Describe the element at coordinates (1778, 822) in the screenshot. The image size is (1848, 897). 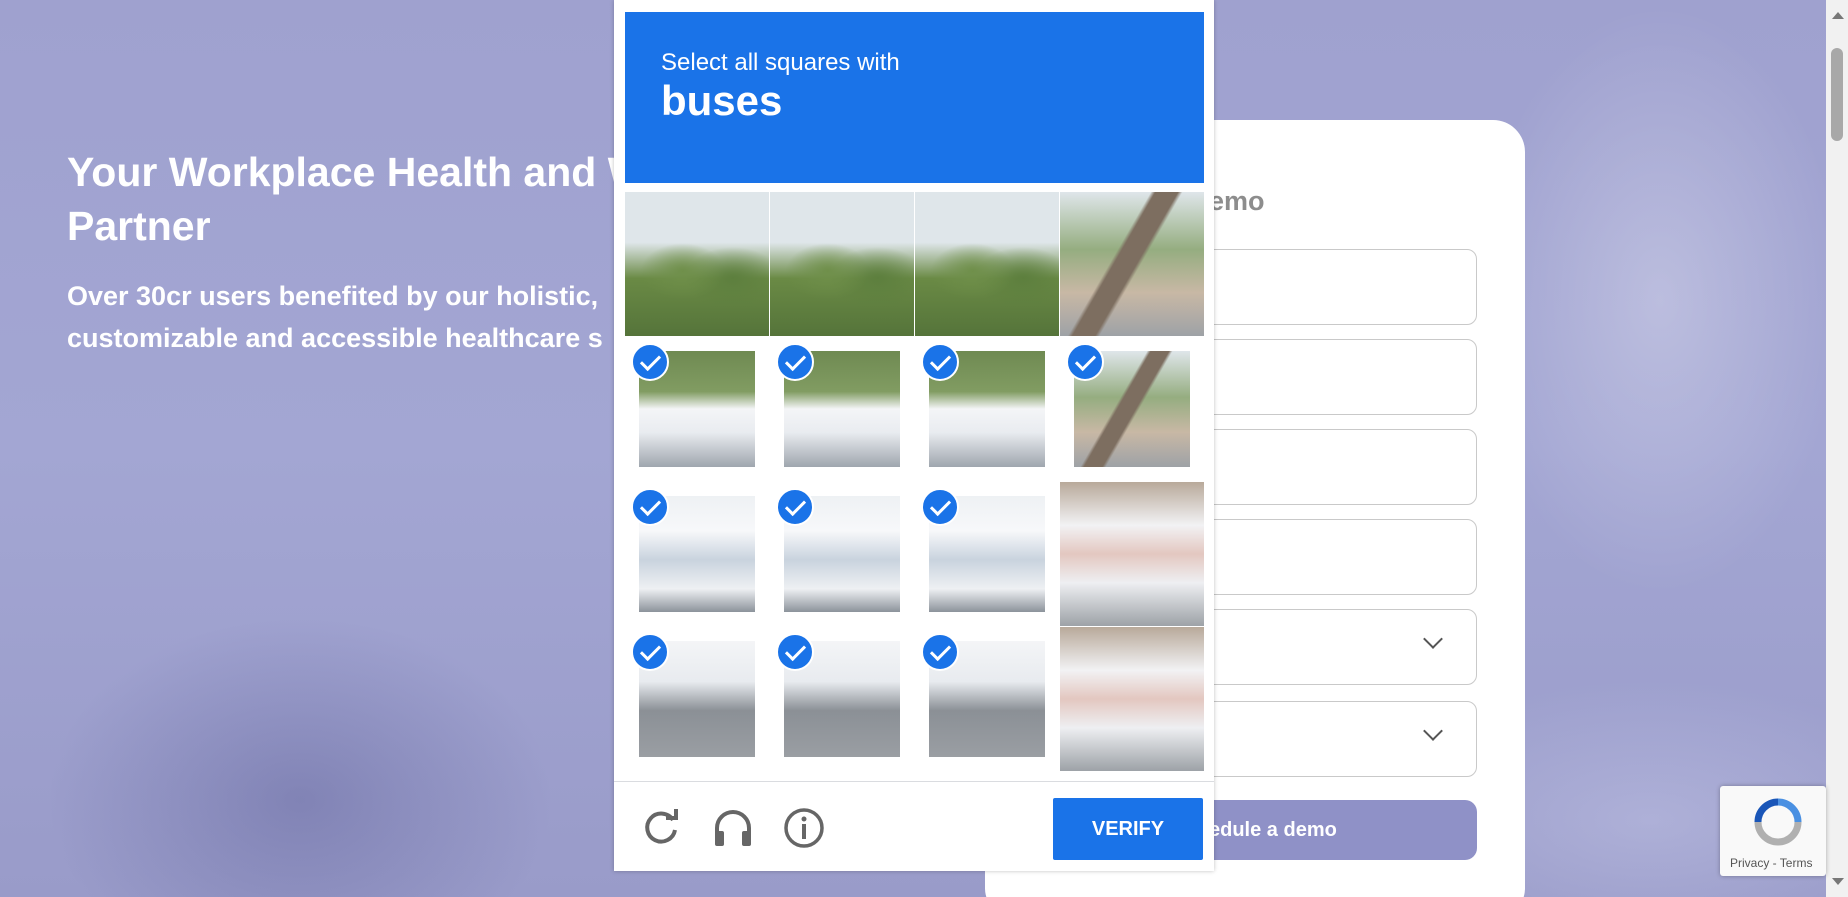
I see `recaptcha-logo-icon` at that location.